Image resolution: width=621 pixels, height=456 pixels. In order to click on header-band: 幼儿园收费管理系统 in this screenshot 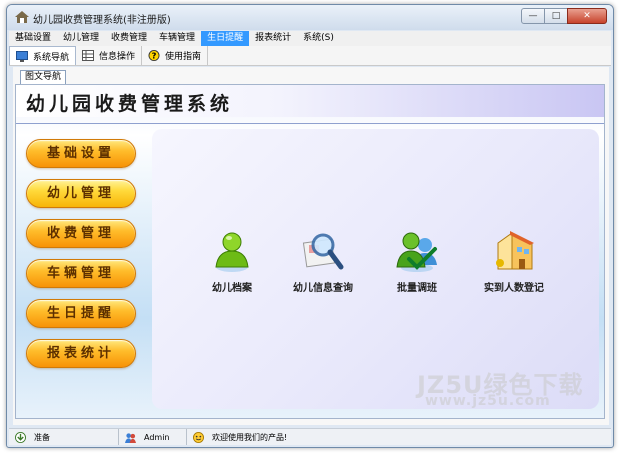, I will do `click(310, 101)`.